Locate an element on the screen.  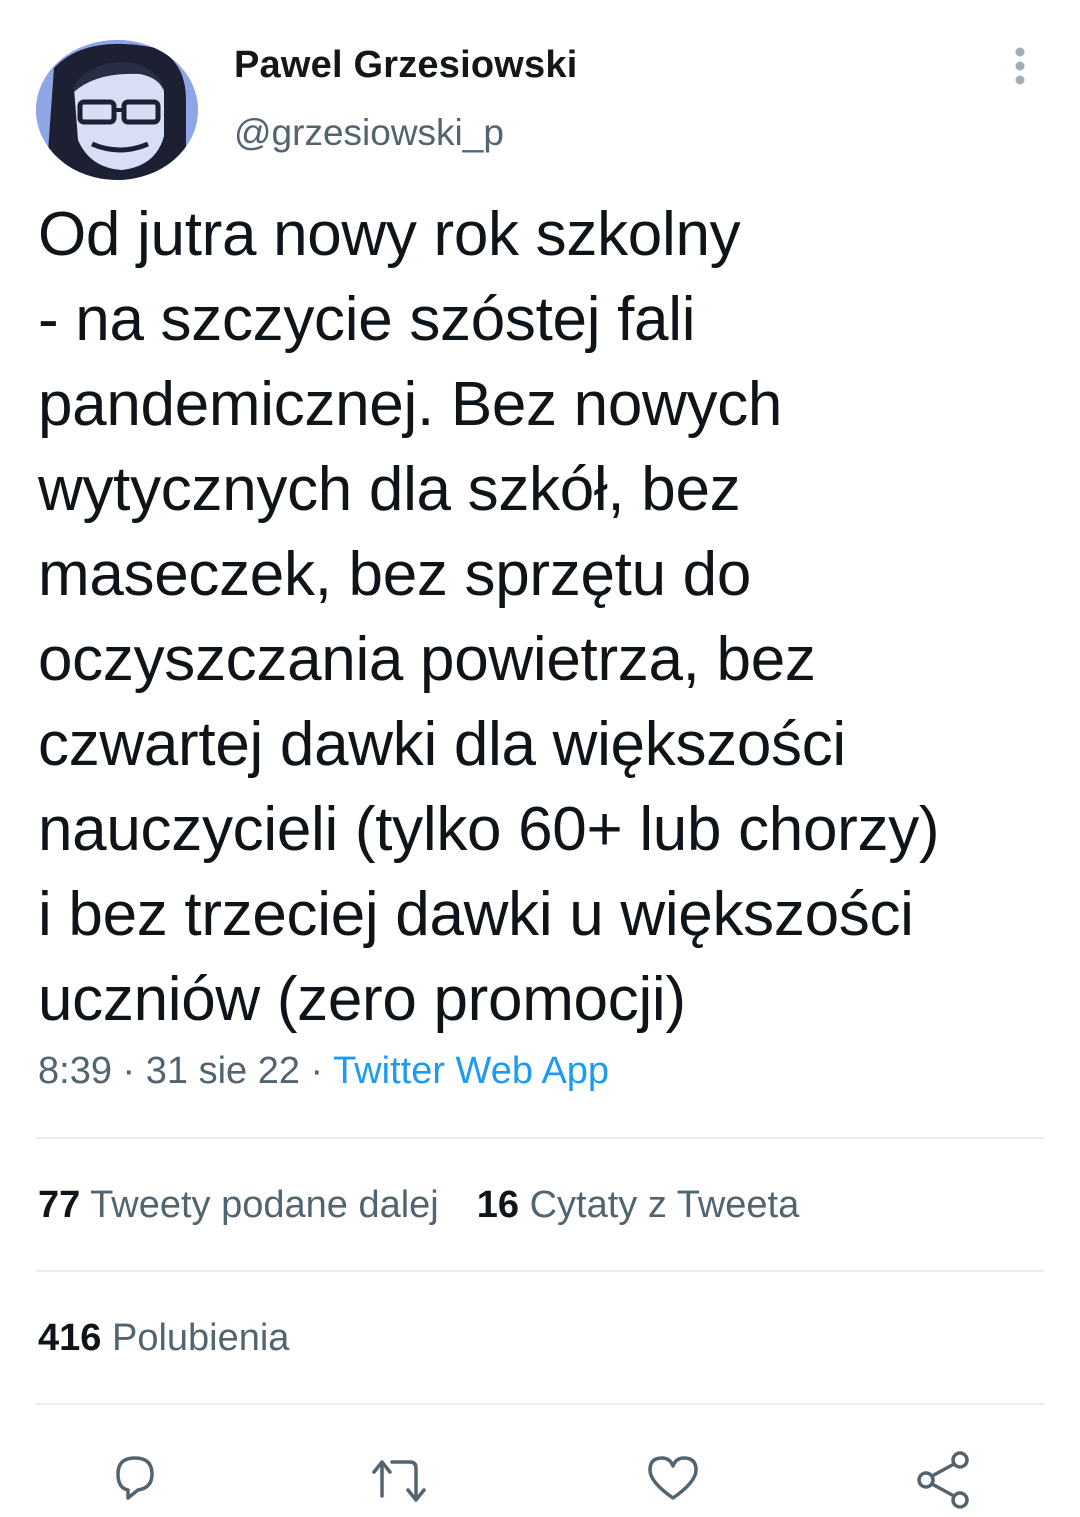
share-button is located at coordinates (943, 1481).